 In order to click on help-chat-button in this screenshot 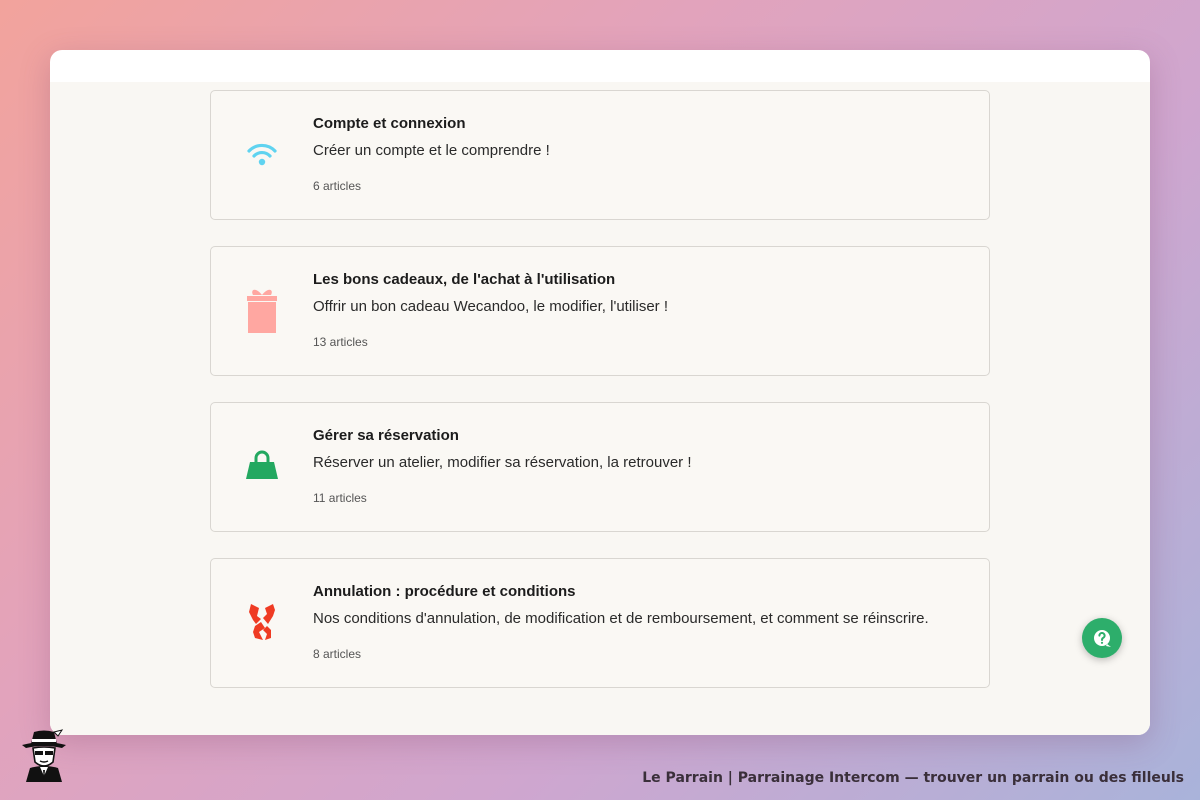, I will do `click(1102, 638)`.